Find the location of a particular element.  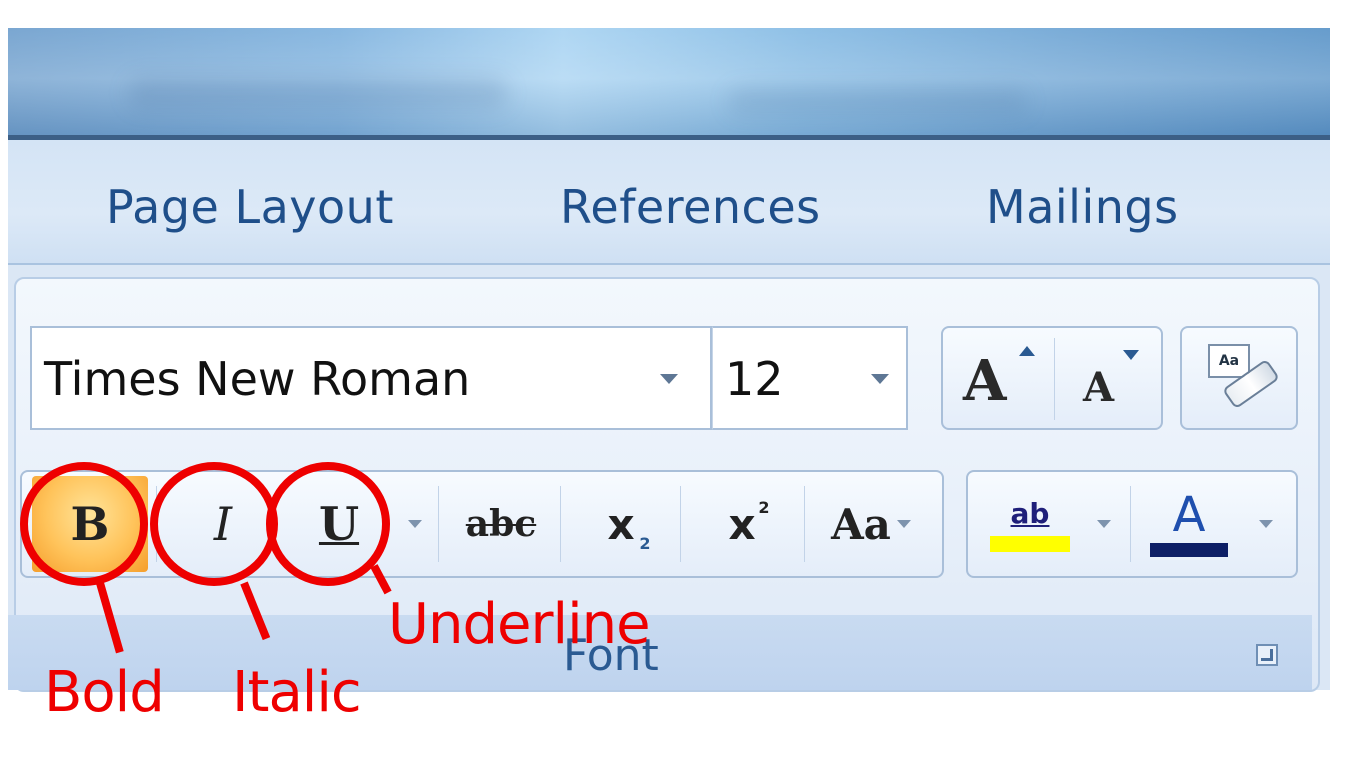

tab-references: References is located at coordinates (690, 207).